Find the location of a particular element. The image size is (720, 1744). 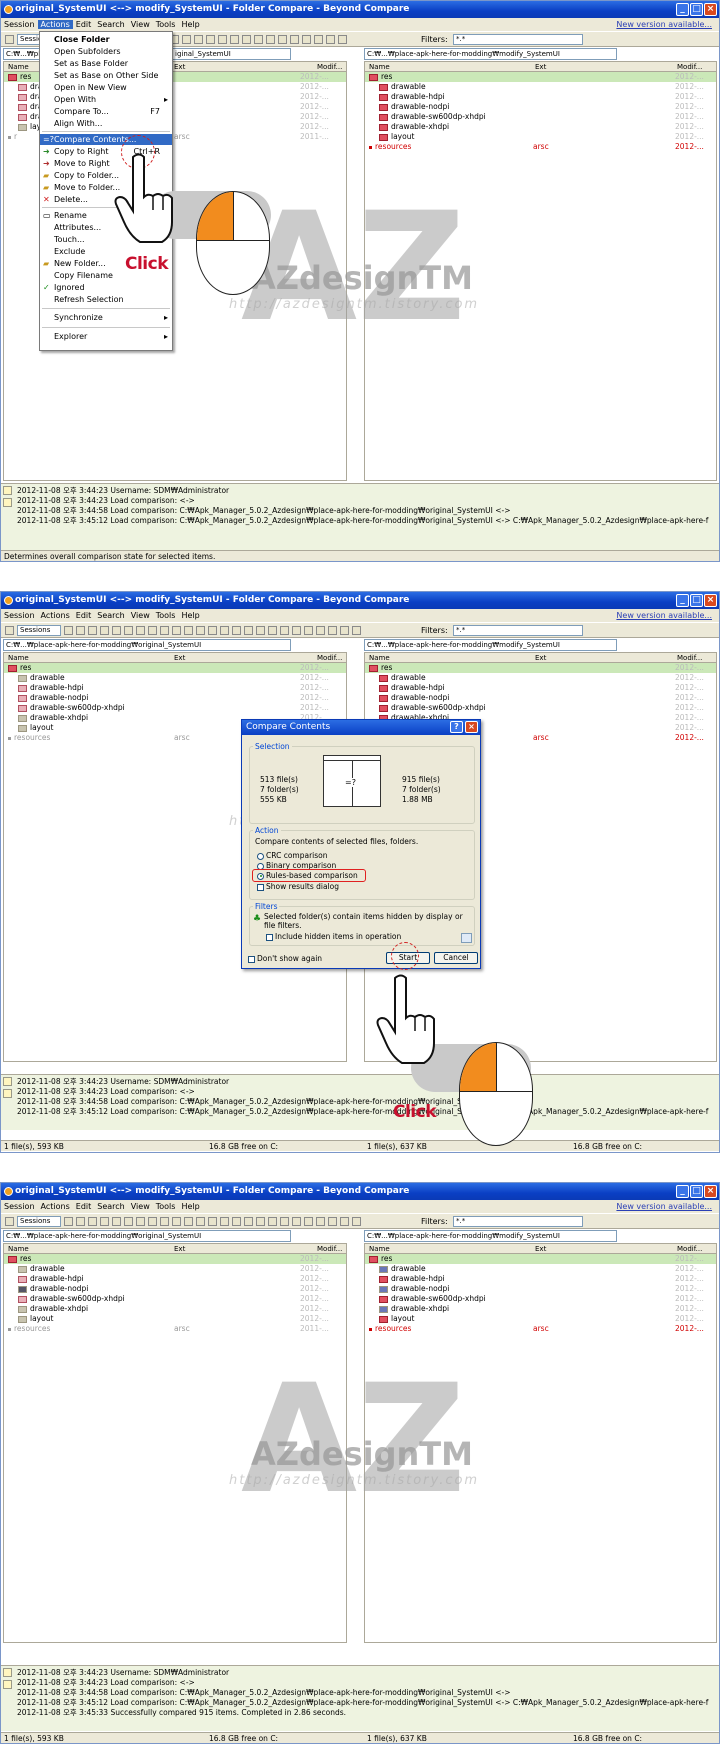

menu-view: View is located at coordinates (140, 615).